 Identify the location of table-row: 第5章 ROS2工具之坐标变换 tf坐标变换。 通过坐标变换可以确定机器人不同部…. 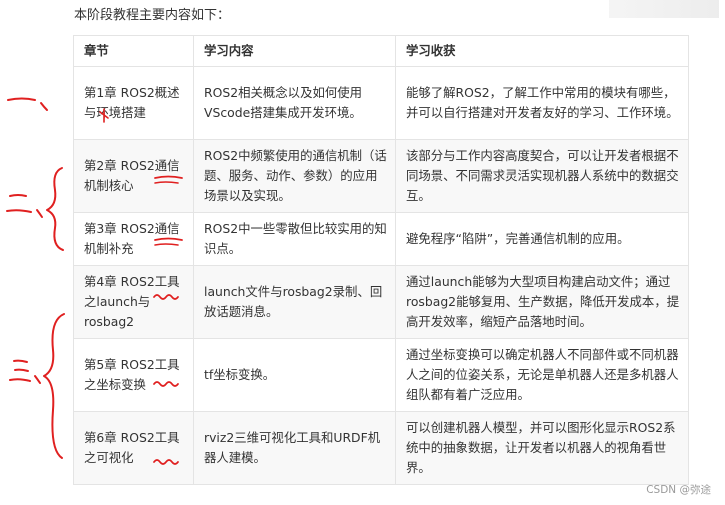
(381, 375).